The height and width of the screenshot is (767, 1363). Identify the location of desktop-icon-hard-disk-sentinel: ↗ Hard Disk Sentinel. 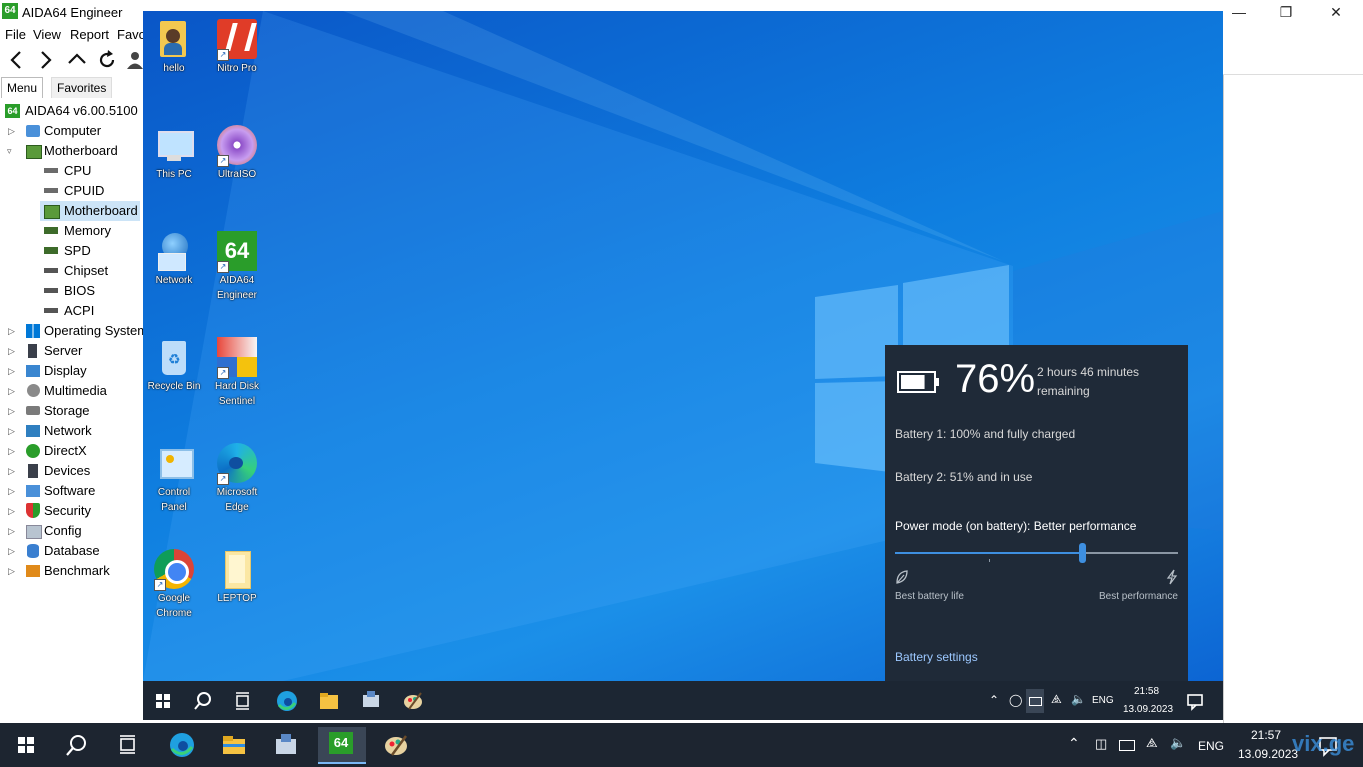
(237, 372).